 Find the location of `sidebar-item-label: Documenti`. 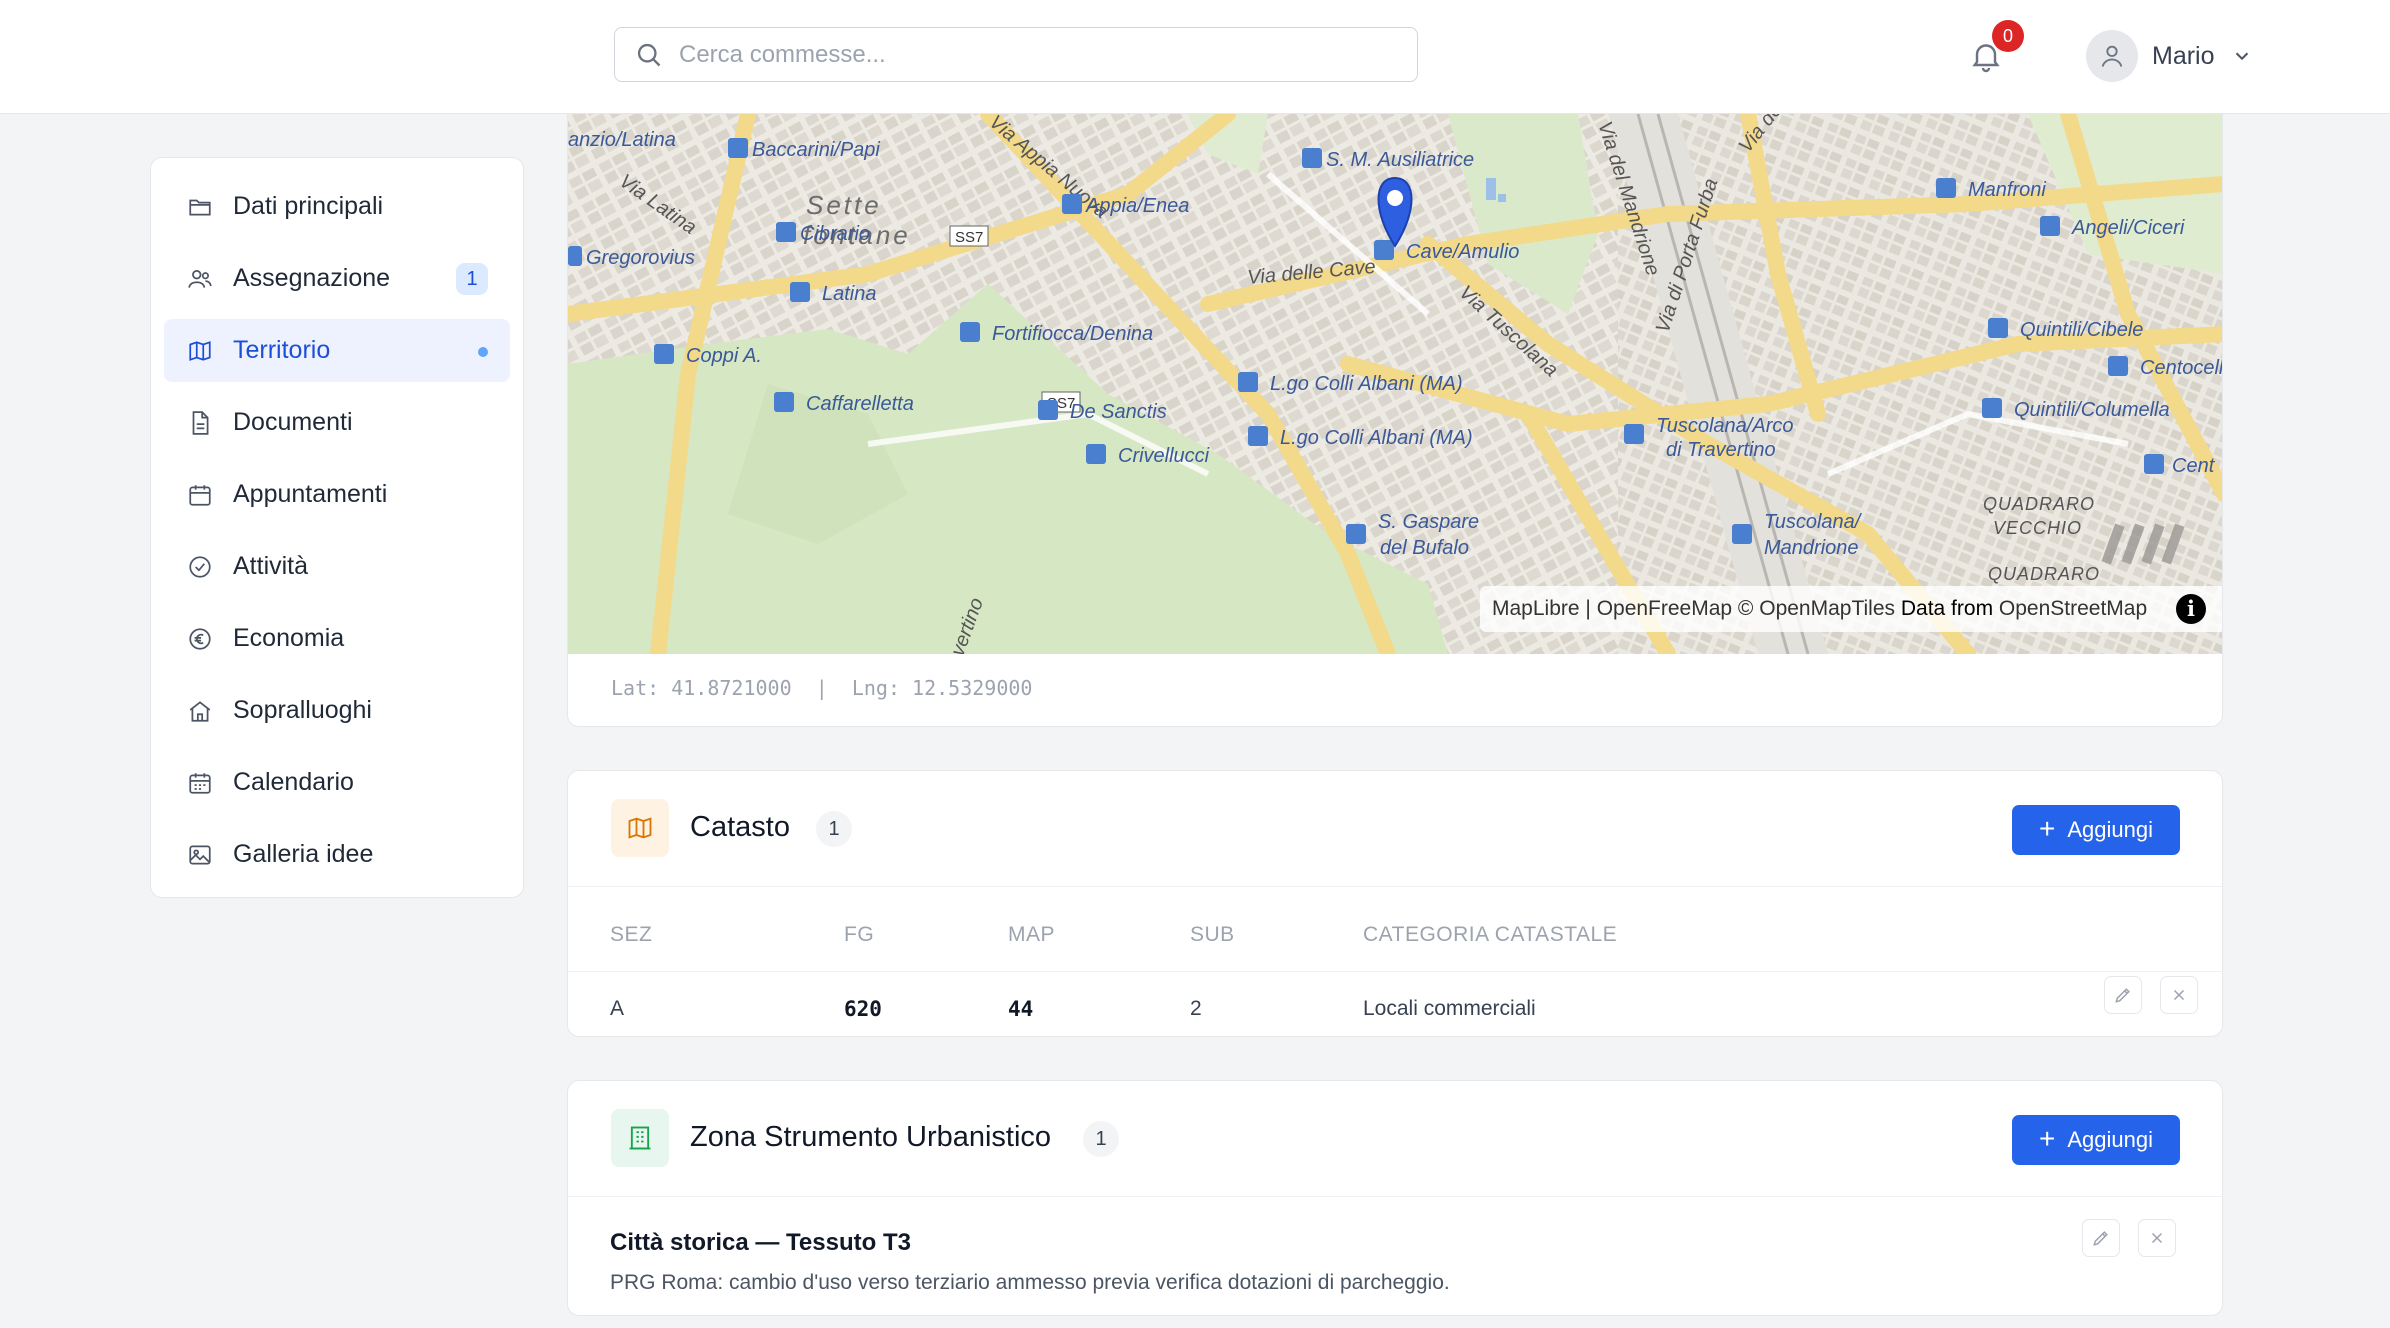

sidebar-item-label: Documenti is located at coordinates (293, 422).